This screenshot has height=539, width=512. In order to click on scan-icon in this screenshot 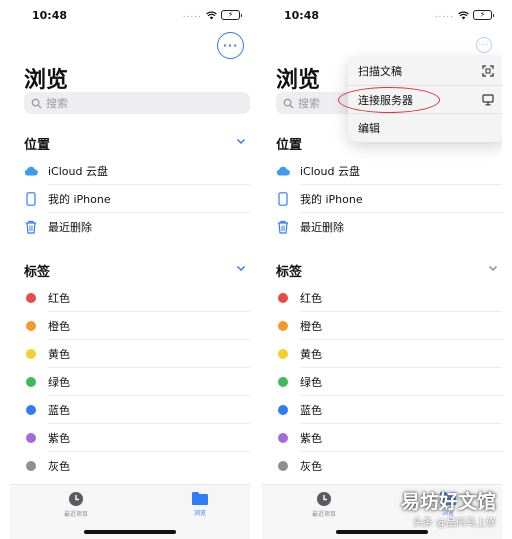, I will do `click(488, 71)`.